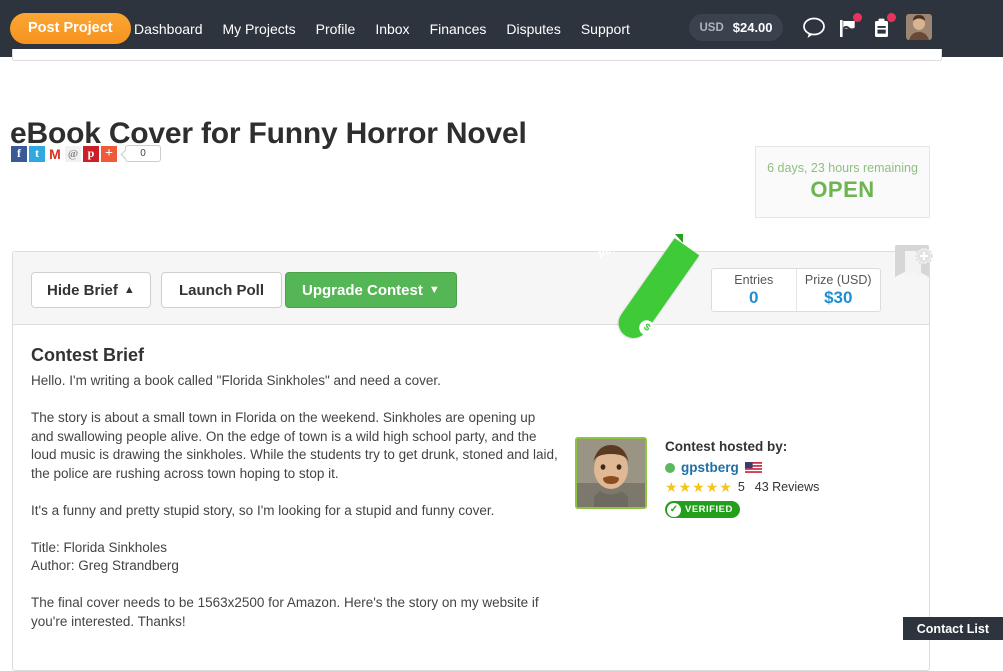  What do you see at coordinates (753, 280) in the screenshot?
I see `stat-entries-label: Entries` at bounding box center [753, 280].